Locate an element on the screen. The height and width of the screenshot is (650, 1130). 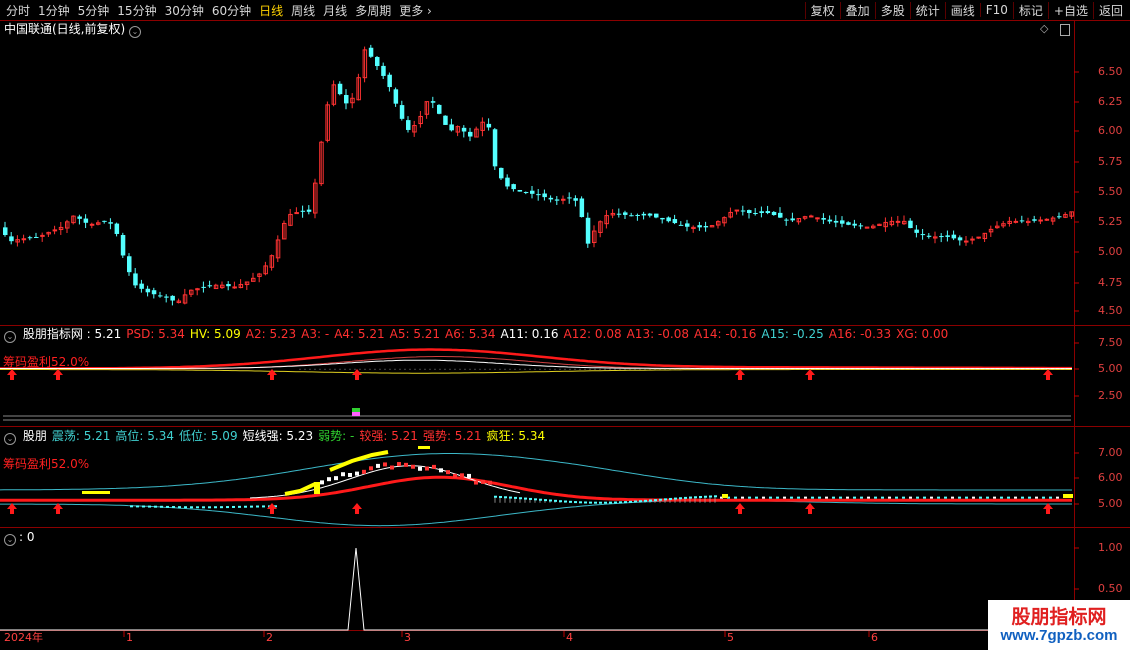
indicator-value-4: 短线强: 5.23 is located at coordinates (278, 436).